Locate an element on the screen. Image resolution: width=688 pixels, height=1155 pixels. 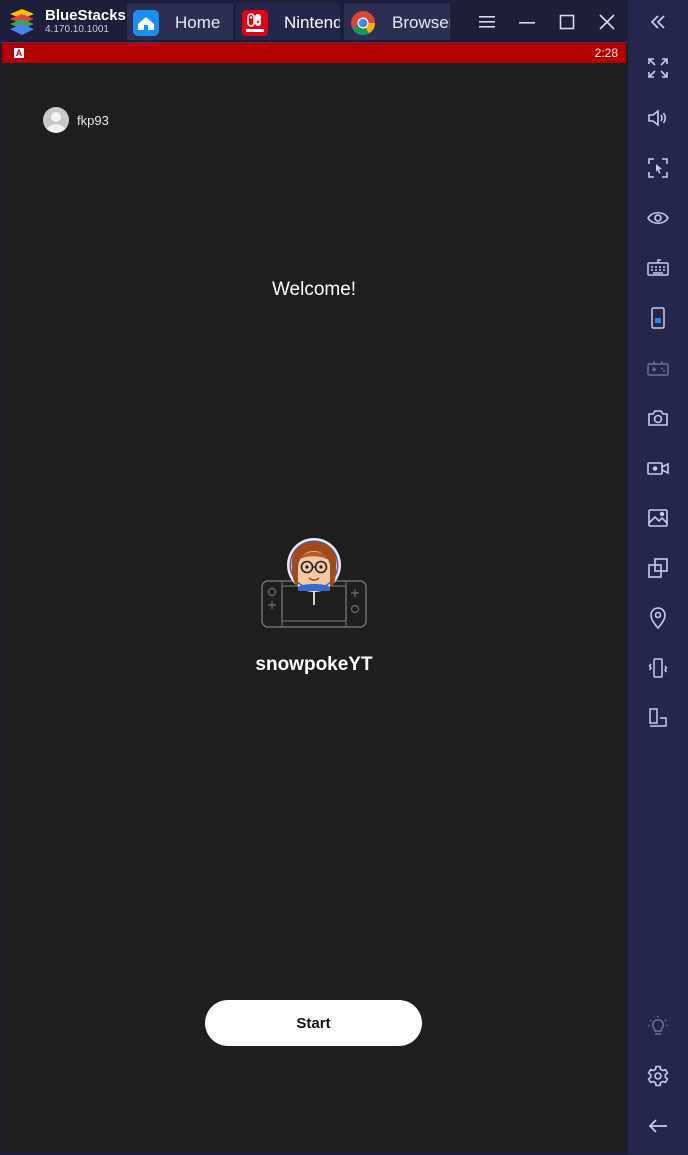
tab-nintendo-switch-online: Nintendo Switch Online is located at coordinates (288, 21).